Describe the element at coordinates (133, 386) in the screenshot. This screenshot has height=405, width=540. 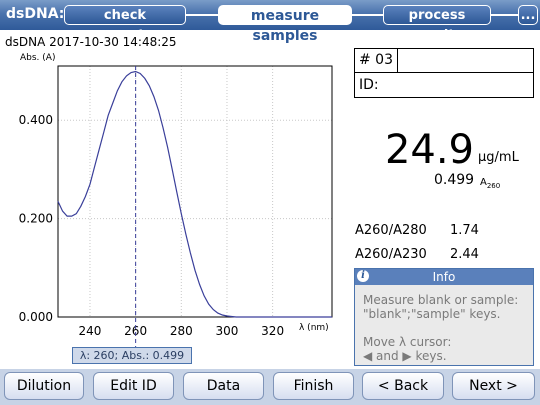
I see `edit-id-button: Edit ID` at that location.